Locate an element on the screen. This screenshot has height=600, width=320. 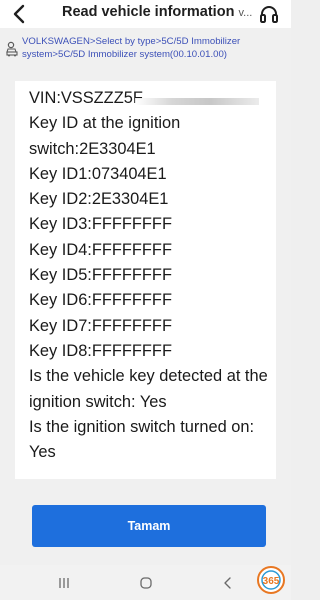
support-button is located at coordinates (269, 14).